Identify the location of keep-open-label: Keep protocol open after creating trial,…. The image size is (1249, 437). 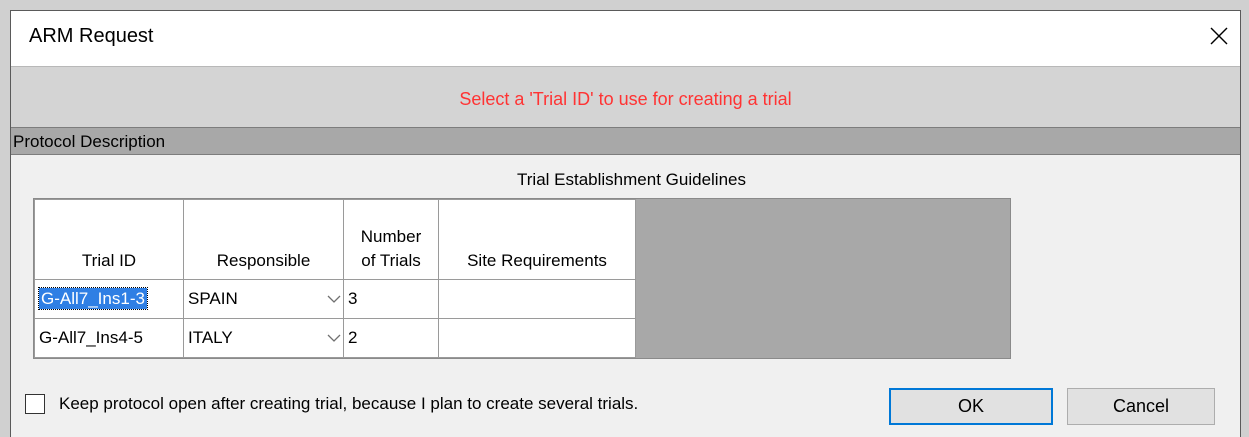
(348, 404).